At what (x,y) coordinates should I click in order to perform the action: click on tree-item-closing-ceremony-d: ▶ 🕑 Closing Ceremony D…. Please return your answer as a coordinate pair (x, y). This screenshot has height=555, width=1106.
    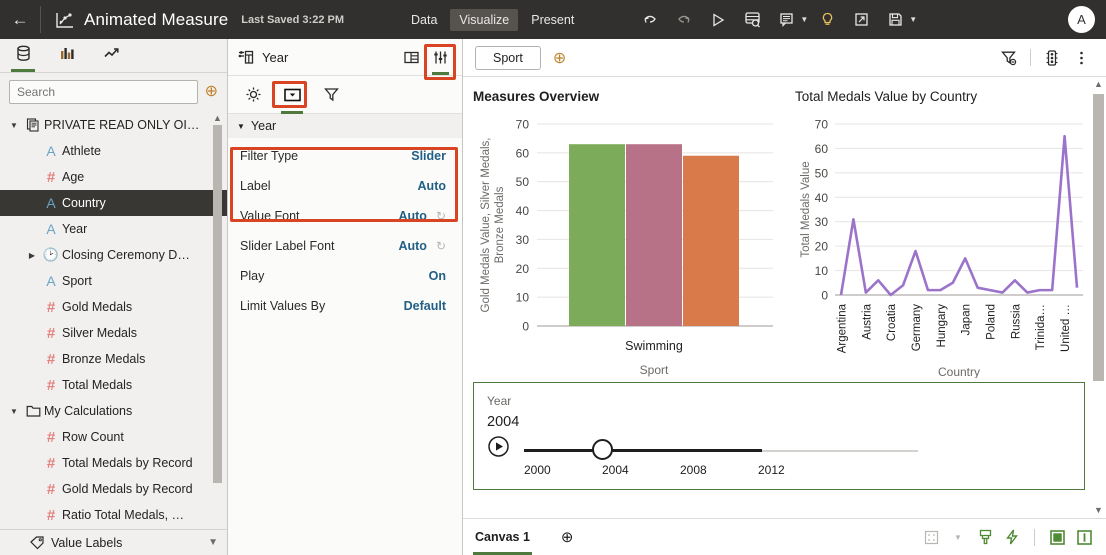
    Looking at the image, I should click on (113, 255).